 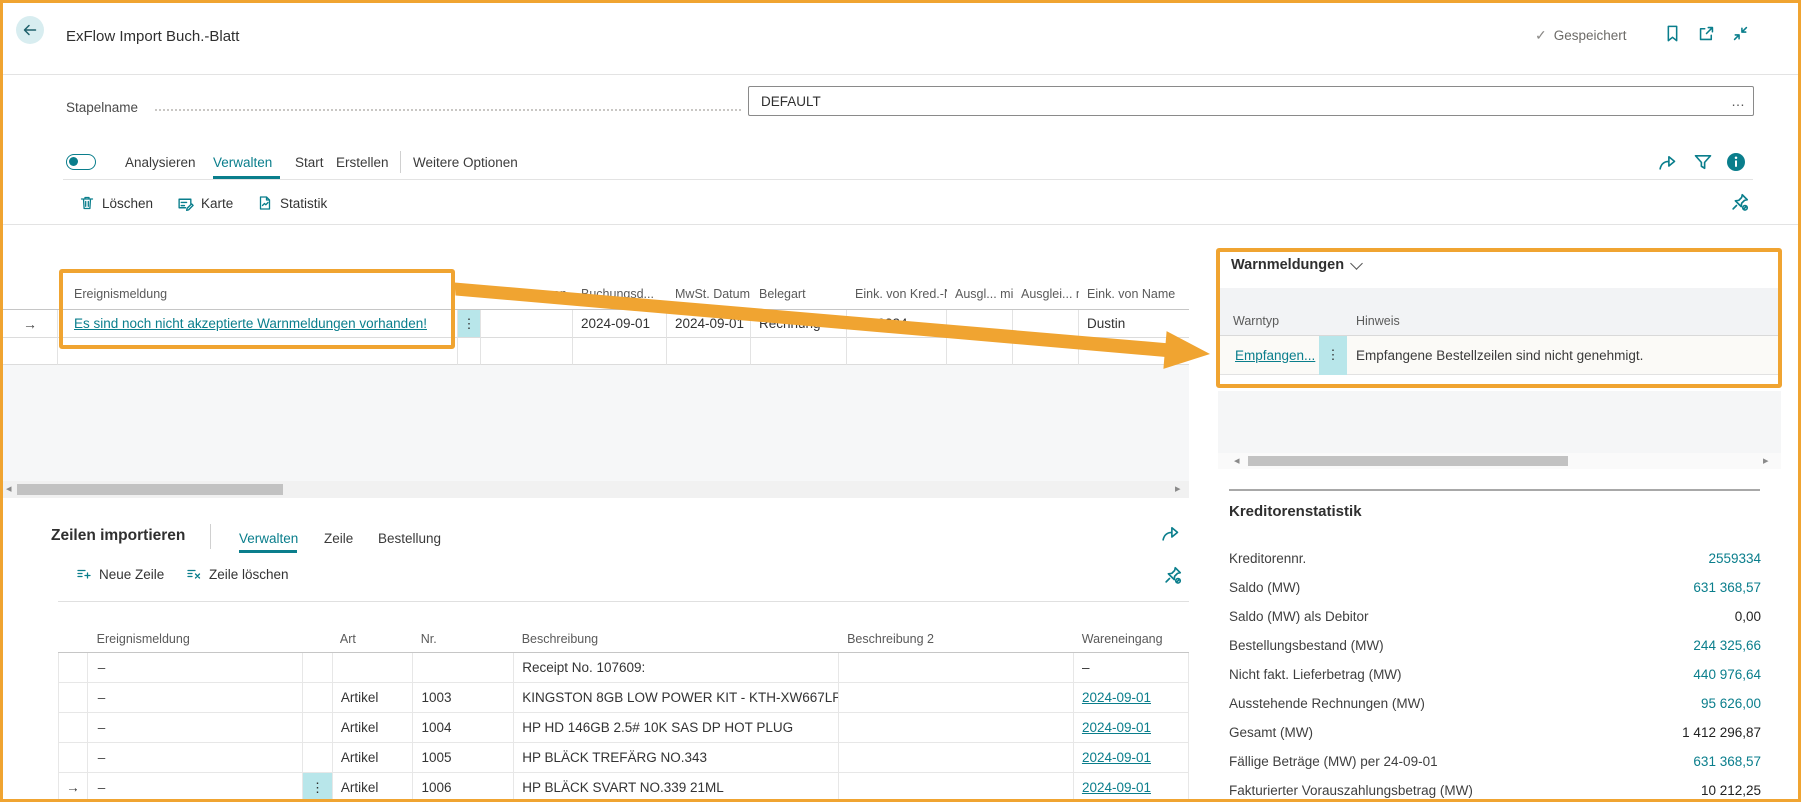 What do you see at coordinates (464, 728) in the screenshot?
I see `cell-nr: 1004` at bounding box center [464, 728].